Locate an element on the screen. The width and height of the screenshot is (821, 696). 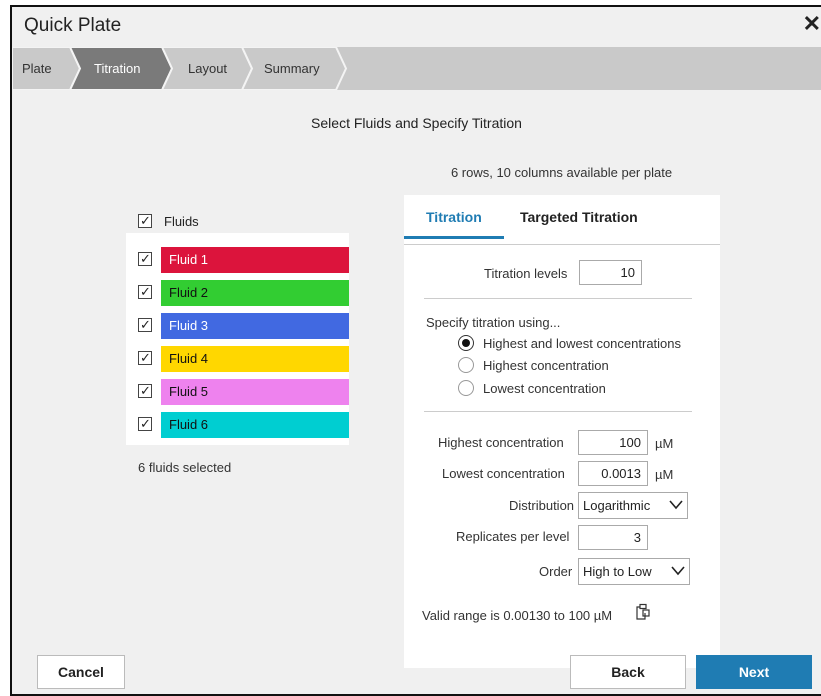
fluid-row-6: Fluid 6 is located at coordinates (237, 424).